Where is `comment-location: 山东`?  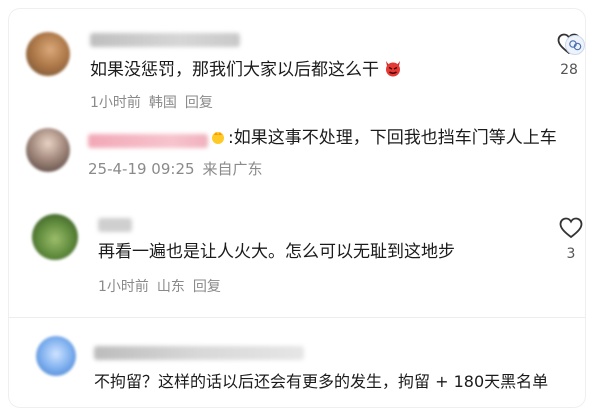 comment-location: 山东 is located at coordinates (170, 287).